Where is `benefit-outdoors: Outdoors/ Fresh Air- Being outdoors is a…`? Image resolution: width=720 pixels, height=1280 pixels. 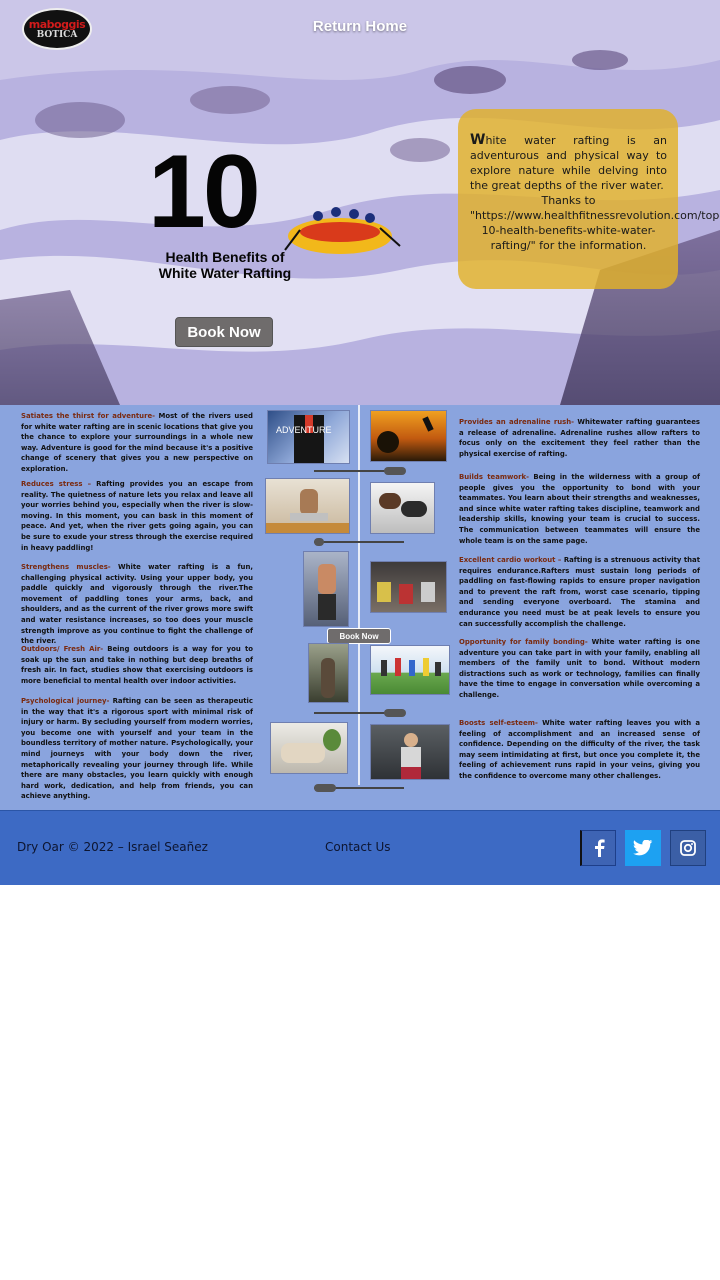 benefit-outdoors: Outdoors/ Fresh Air- Being outdoors is a… is located at coordinates (137, 665).